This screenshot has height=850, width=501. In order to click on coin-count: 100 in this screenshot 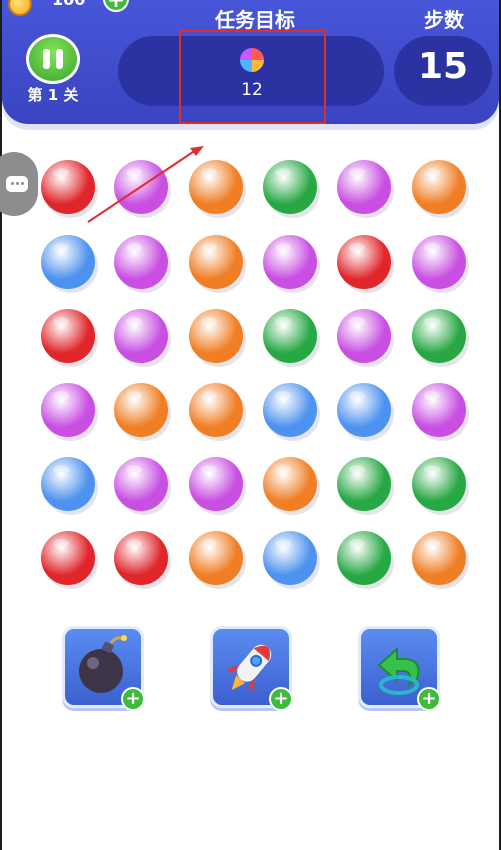, I will do `click(68, 4)`.